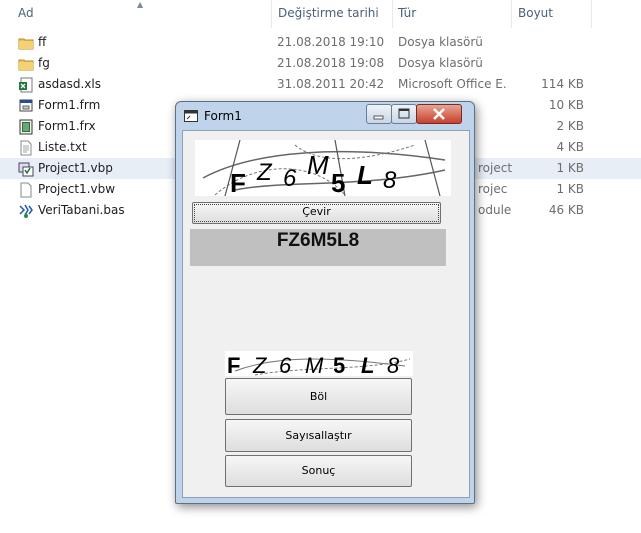  What do you see at coordinates (566, 210) in the screenshot?
I see `file-size: 46 KB` at bounding box center [566, 210].